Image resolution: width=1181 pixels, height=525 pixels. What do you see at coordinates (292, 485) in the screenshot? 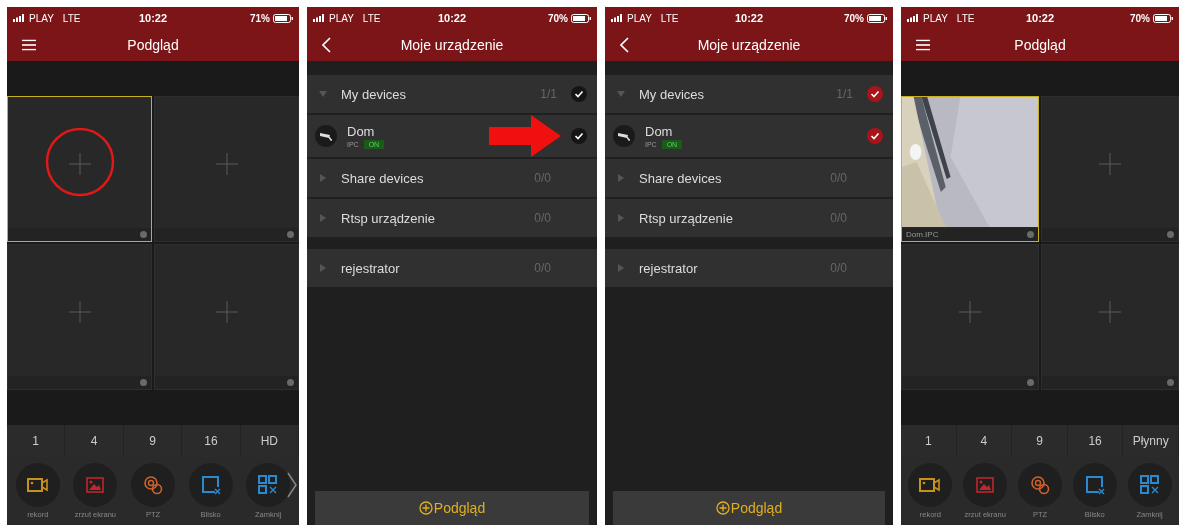
I see `chevron-right-icon` at bounding box center [292, 485].